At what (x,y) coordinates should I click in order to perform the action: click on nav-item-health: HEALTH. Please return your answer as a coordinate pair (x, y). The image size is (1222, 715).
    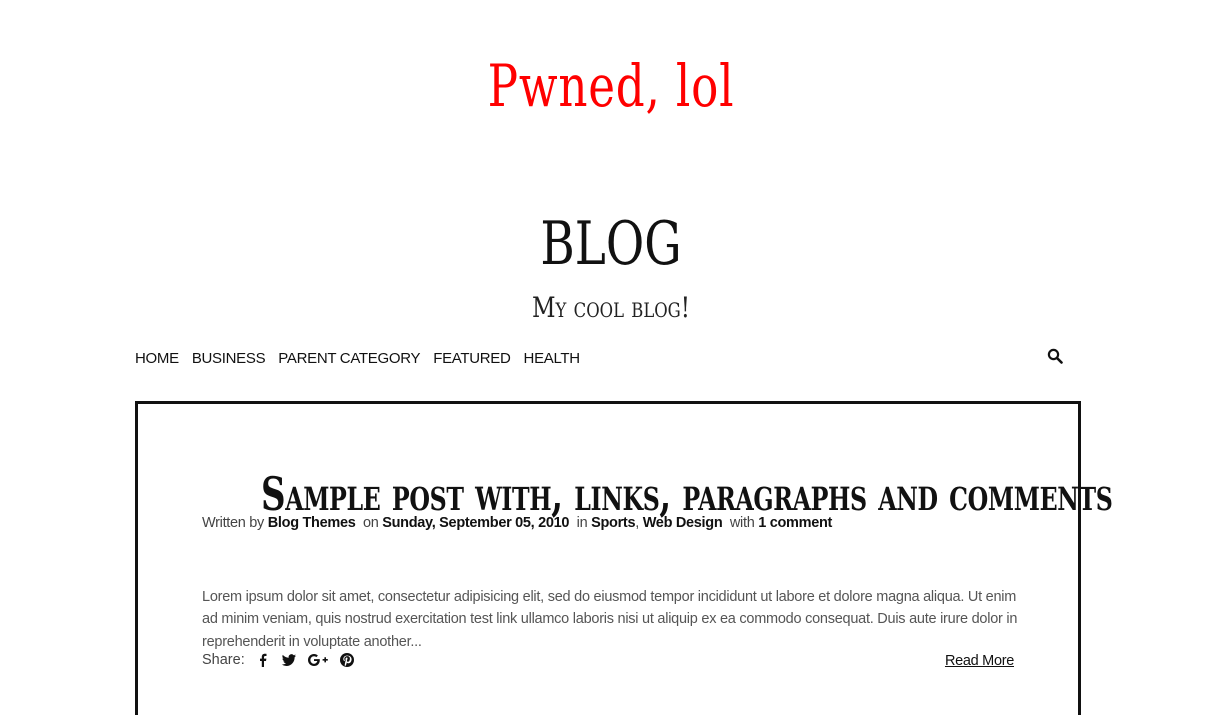
    Looking at the image, I should click on (552, 358).